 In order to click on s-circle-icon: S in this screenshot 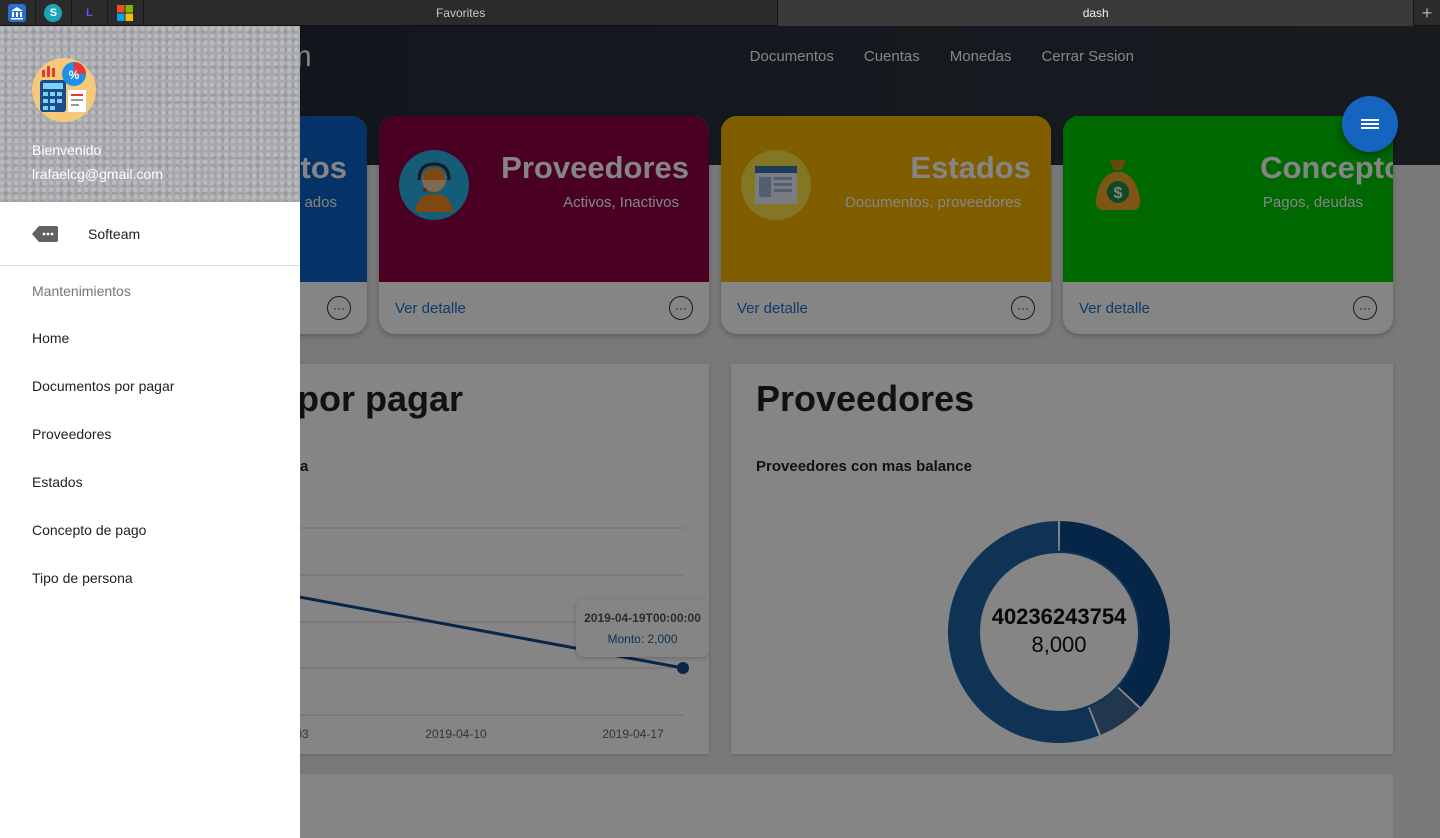, I will do `click(53, 13)`.